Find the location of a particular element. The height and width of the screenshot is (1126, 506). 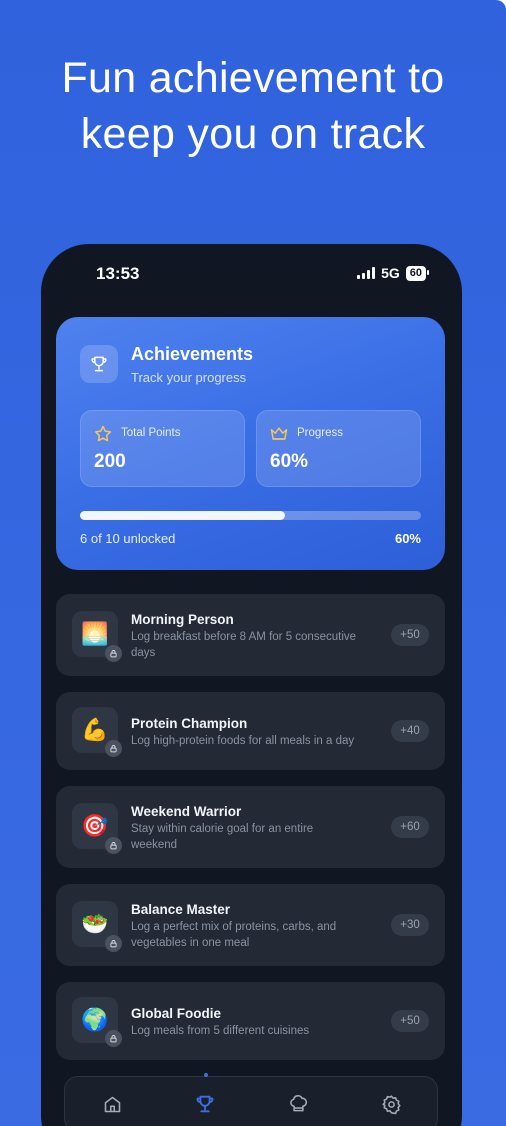

achievement-title: Morning Person is located at coordinates (182, 619).